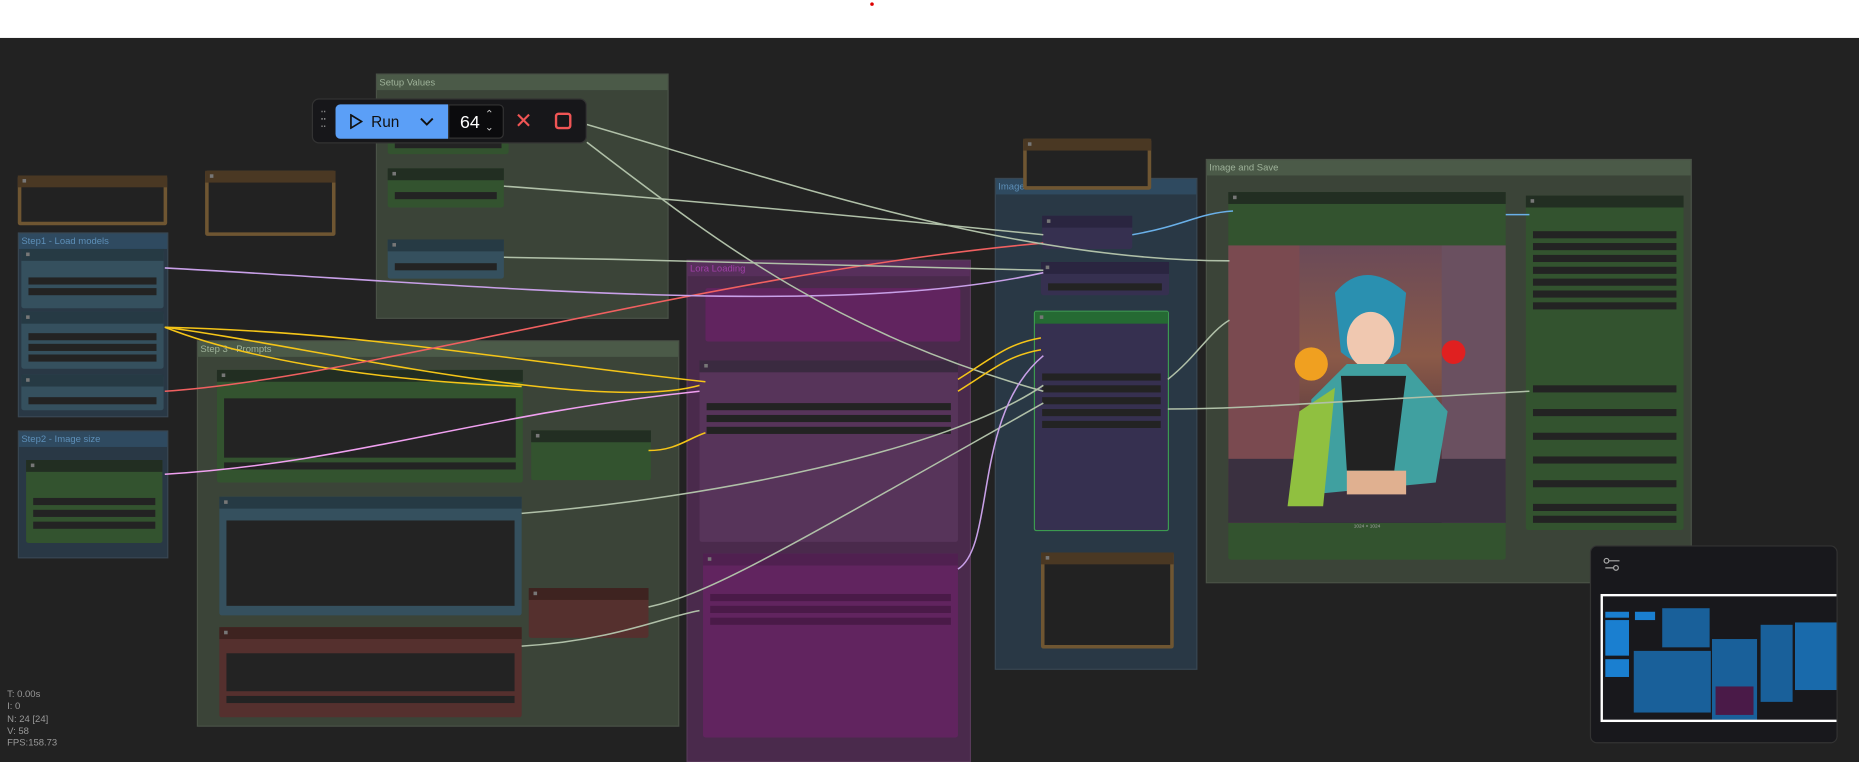  I want to click on run-label: Run, so click(385, 121).